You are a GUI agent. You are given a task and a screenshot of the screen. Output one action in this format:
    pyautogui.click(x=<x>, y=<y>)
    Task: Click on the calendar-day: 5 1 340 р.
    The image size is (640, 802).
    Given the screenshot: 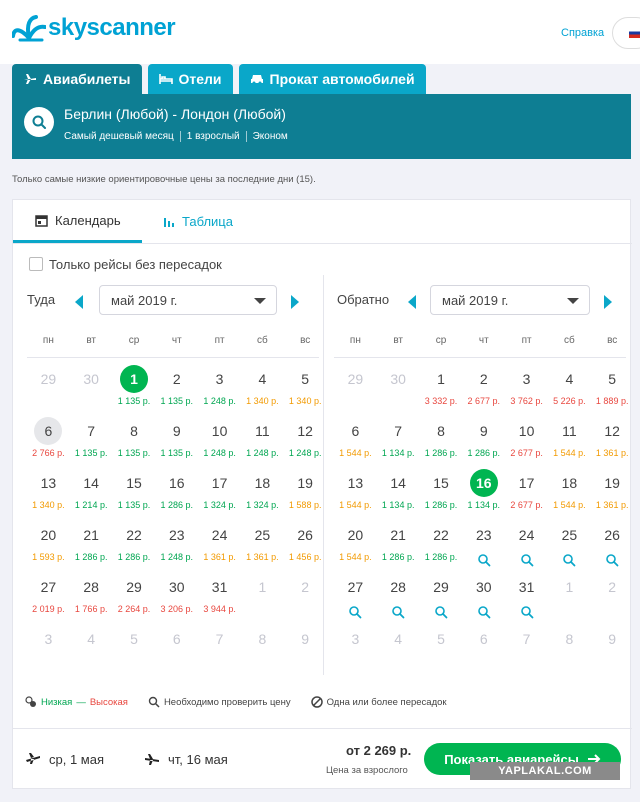 What is the action you would take?
    pyautogui.click(x=305, y=391)
    